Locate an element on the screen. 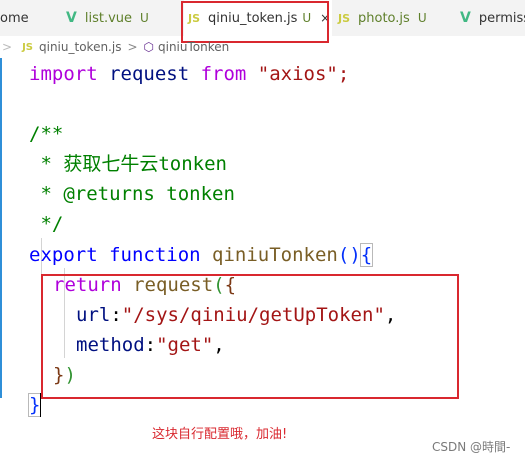 The image size is (525, 463). annotation-note: 这块自行配置哦，加油! is located at coordinates (220, 434).